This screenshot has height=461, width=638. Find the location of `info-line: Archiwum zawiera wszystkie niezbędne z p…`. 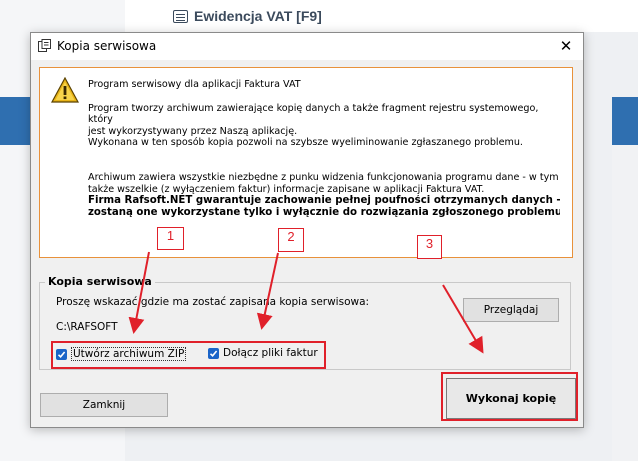

info-line: Archiwum zawiera wszystkie niezbędne z p… is located at coordinates (323, 177).